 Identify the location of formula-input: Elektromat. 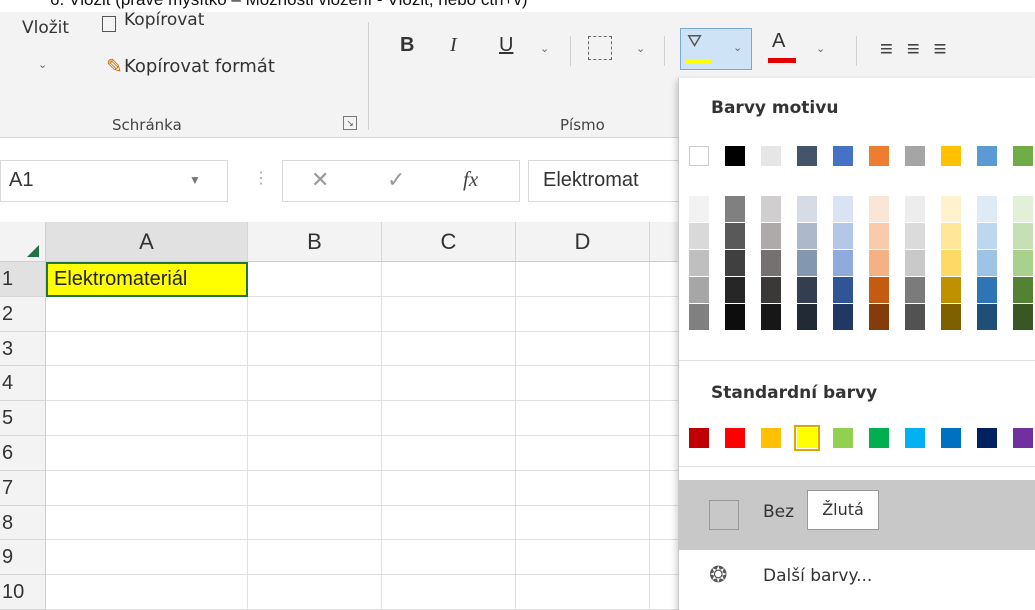
(608, 181).